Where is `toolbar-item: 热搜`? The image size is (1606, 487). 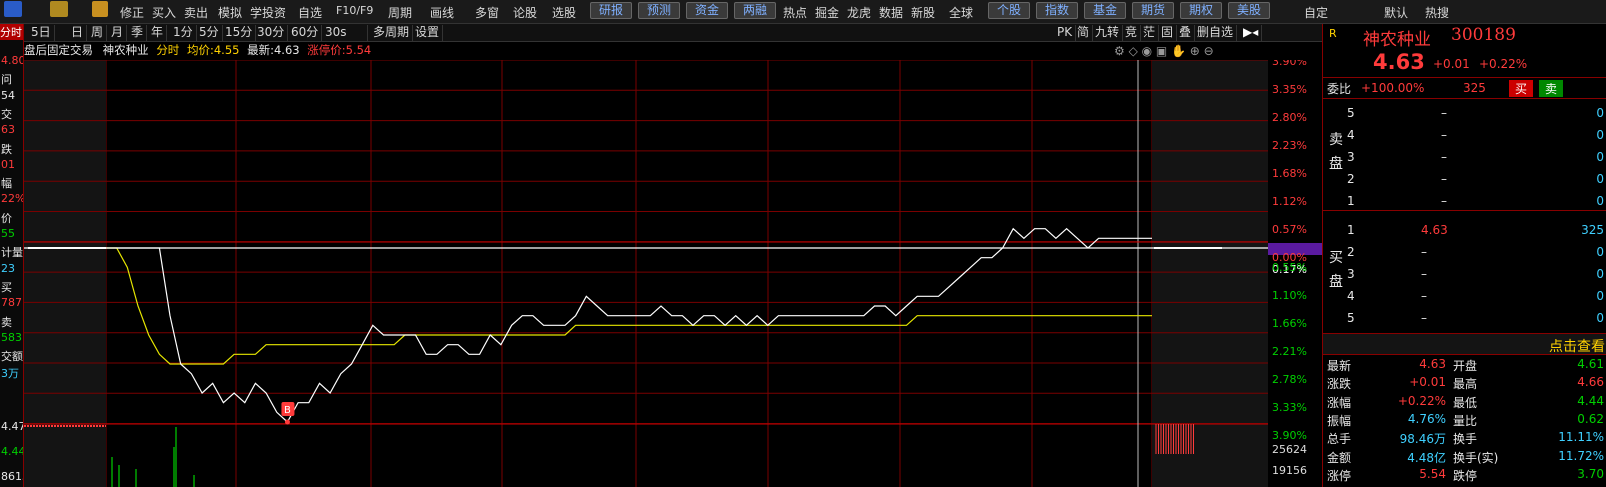
toolbar-item: 热搜 is located at coordinates (1437, 12).